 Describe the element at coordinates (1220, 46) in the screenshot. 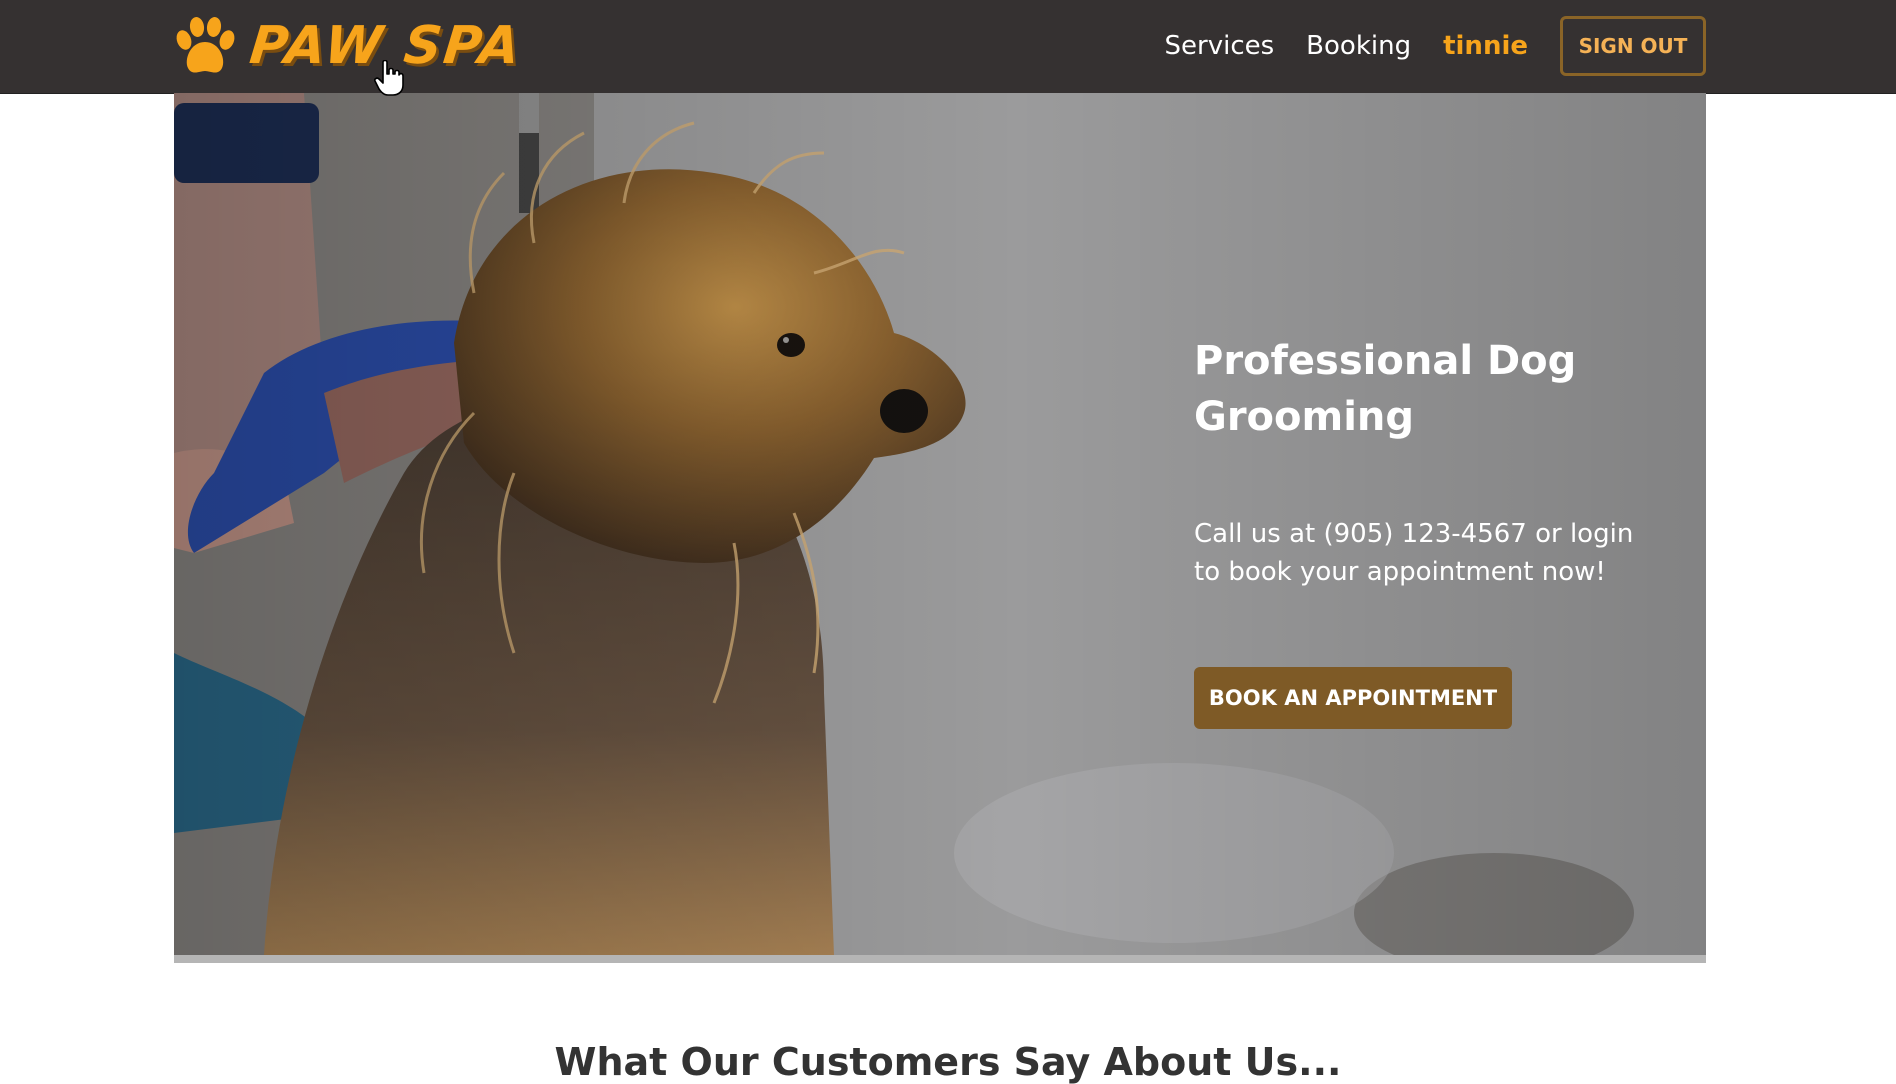

I see `nav-services-link: Services` at that location.